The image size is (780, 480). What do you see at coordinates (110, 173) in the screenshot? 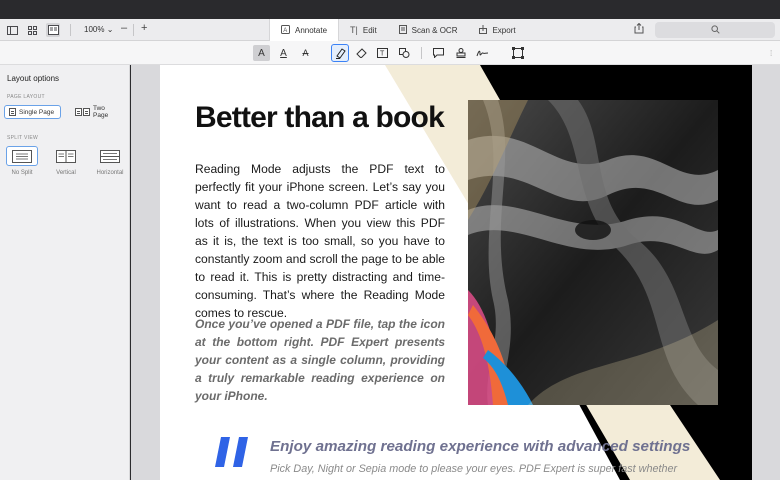
I see `horizontal-label: Horizontal` at bounding box center [110, 173].